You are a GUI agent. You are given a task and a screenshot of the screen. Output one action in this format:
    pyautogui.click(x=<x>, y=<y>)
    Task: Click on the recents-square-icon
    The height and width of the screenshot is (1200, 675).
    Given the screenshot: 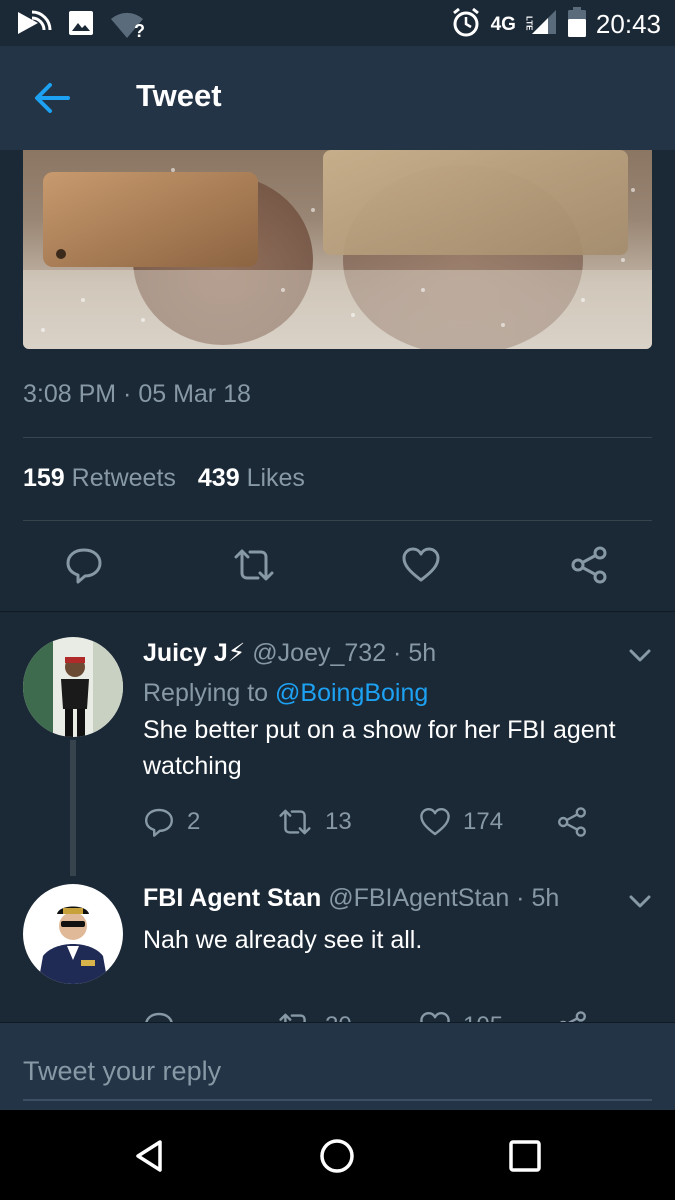 What is the action you would take?
    pyautogui.click(x=525, y=1156)
    